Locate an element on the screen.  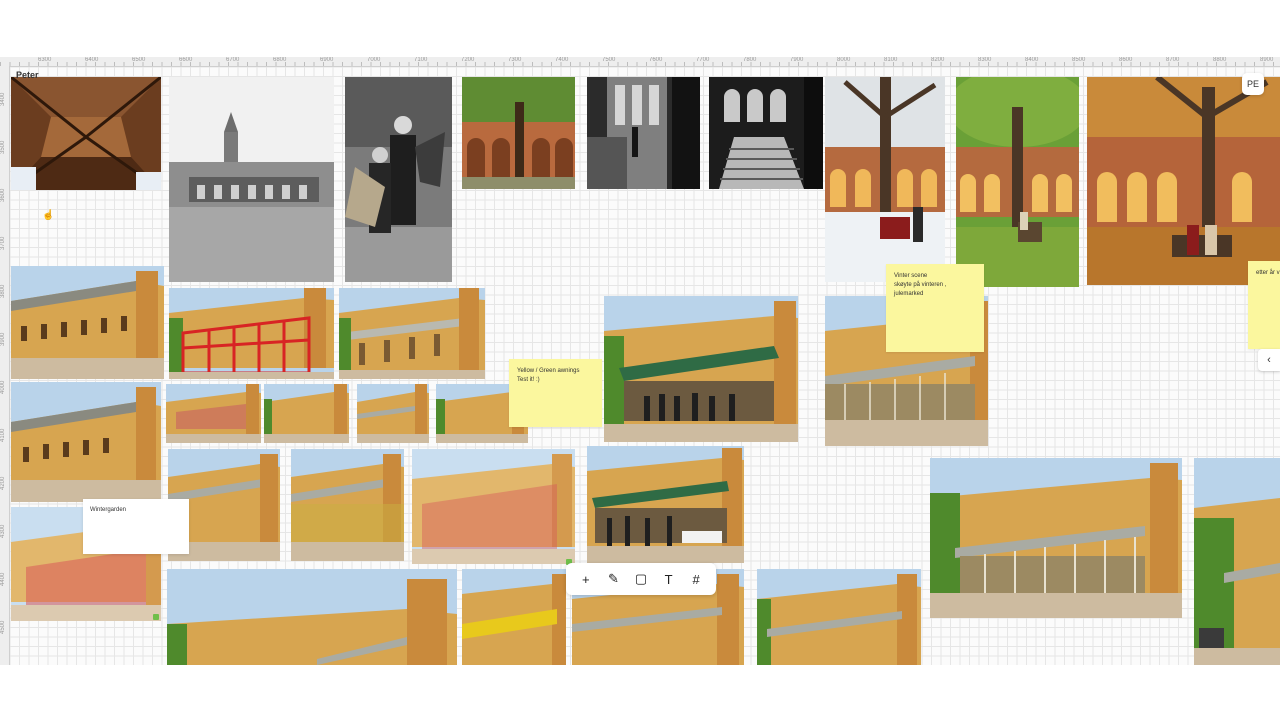
frame-tool-button: # is located at coordinates (696, 579).